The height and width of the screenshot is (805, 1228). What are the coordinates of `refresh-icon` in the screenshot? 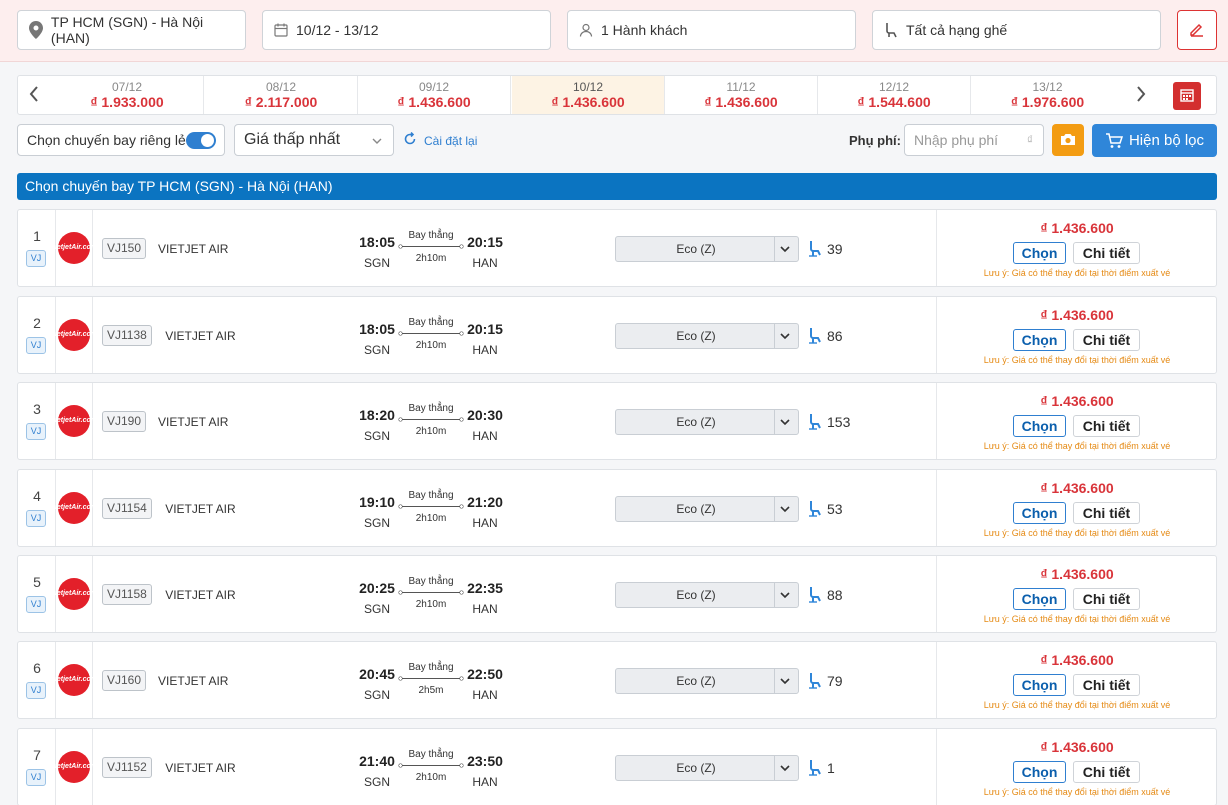 It's located at (410, 140).